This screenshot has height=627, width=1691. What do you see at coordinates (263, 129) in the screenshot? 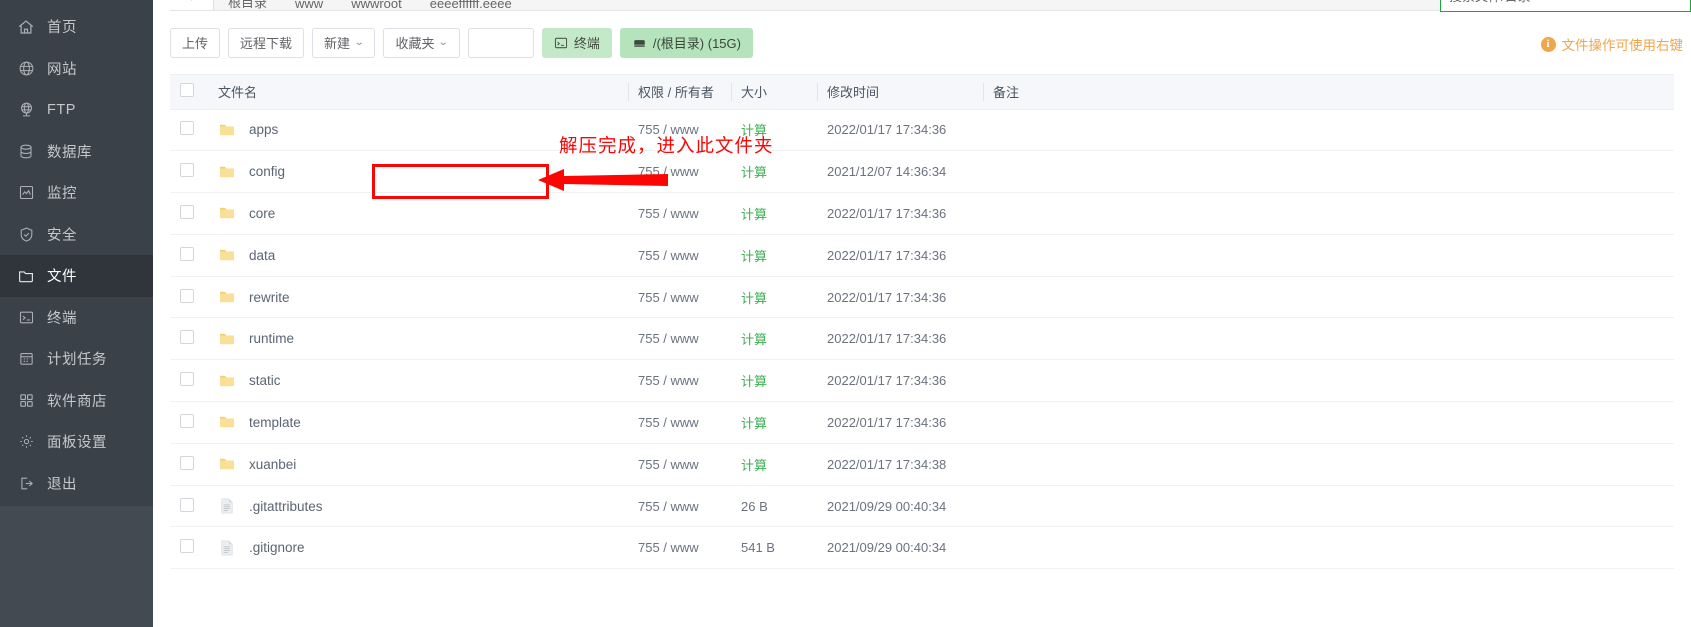
I see `file-name: apps` at bounding box center [263, 129].